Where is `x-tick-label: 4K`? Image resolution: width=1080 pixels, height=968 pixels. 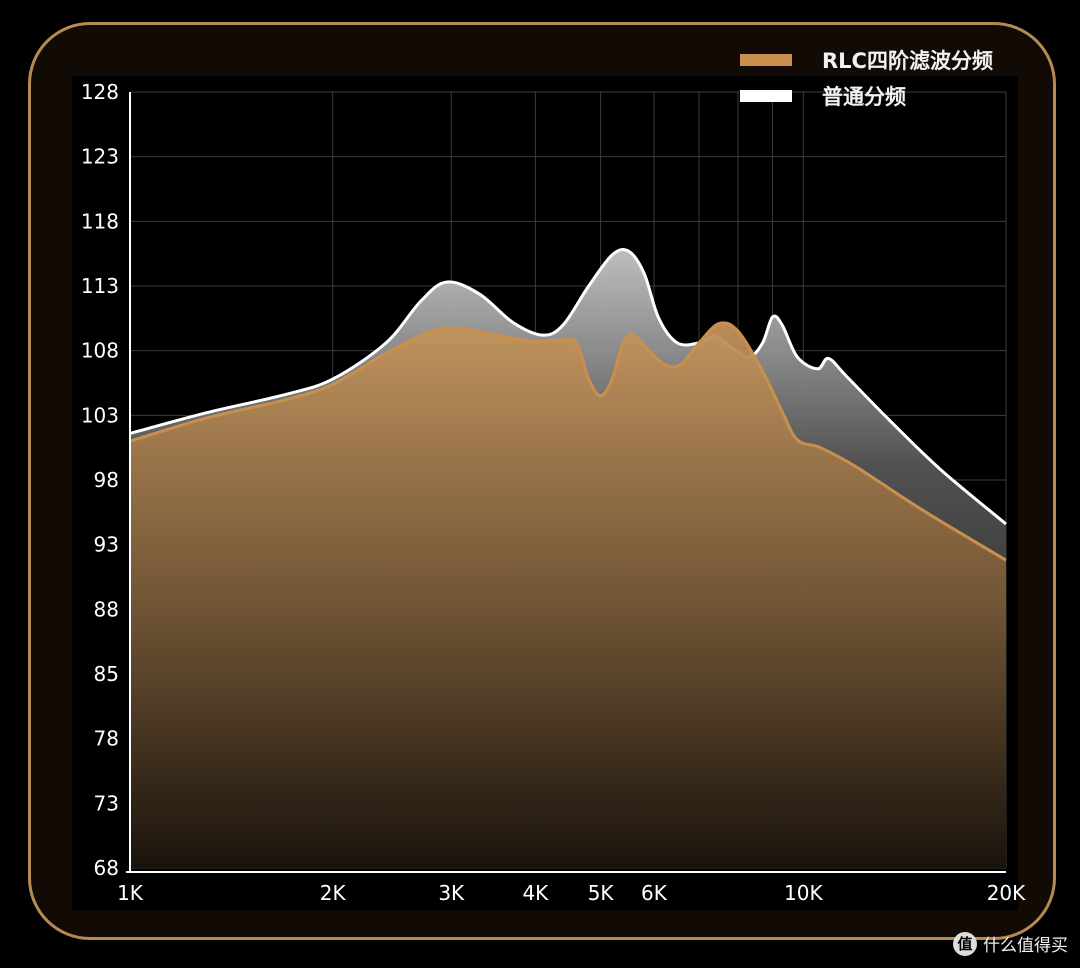 x-tick-label: 4K is located at coordinates (535, 893).